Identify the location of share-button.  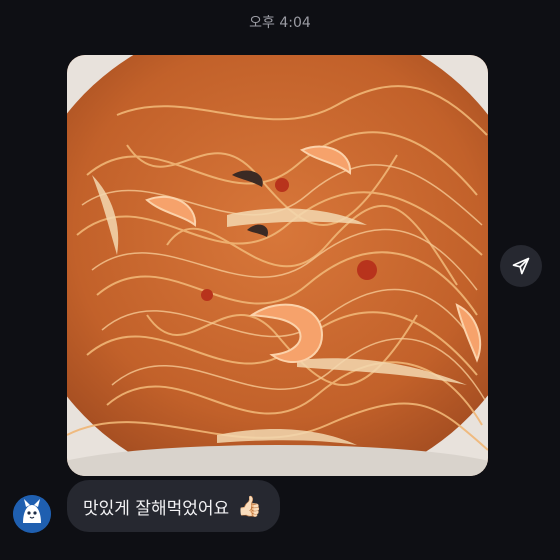
(521, 266).